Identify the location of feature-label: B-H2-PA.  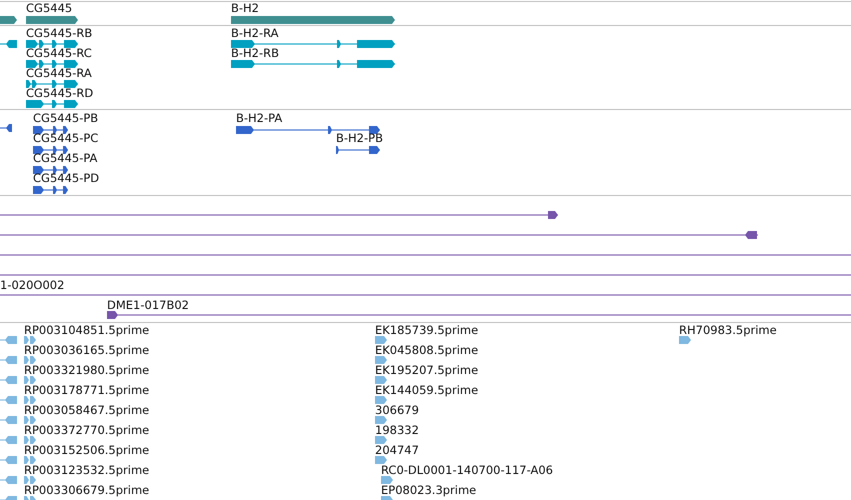
(259, 118).